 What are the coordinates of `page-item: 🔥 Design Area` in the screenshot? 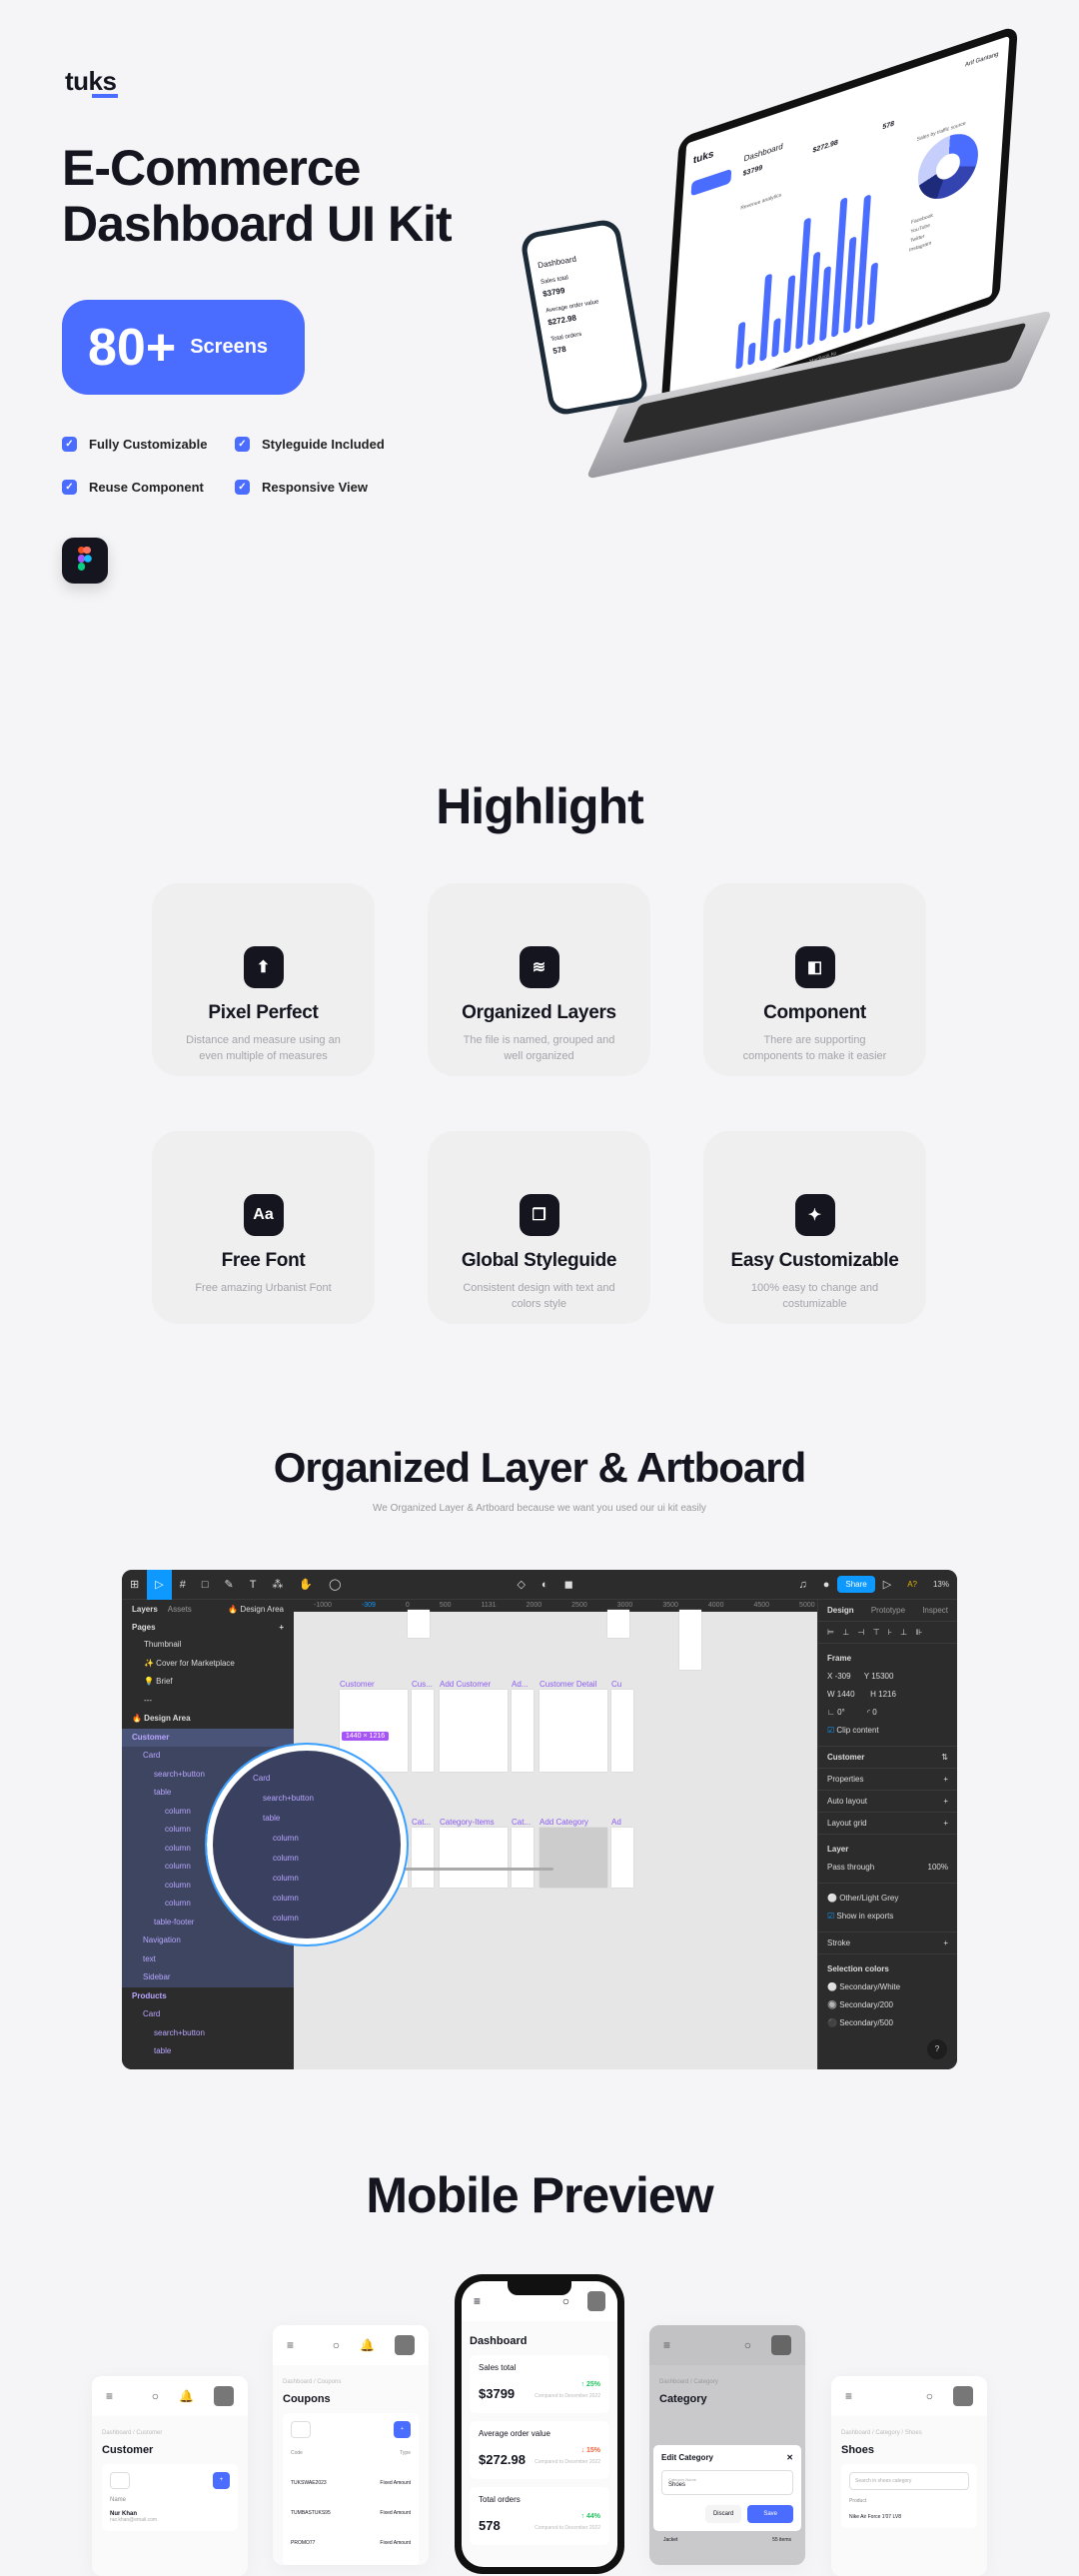 It's located at (208, 1719).